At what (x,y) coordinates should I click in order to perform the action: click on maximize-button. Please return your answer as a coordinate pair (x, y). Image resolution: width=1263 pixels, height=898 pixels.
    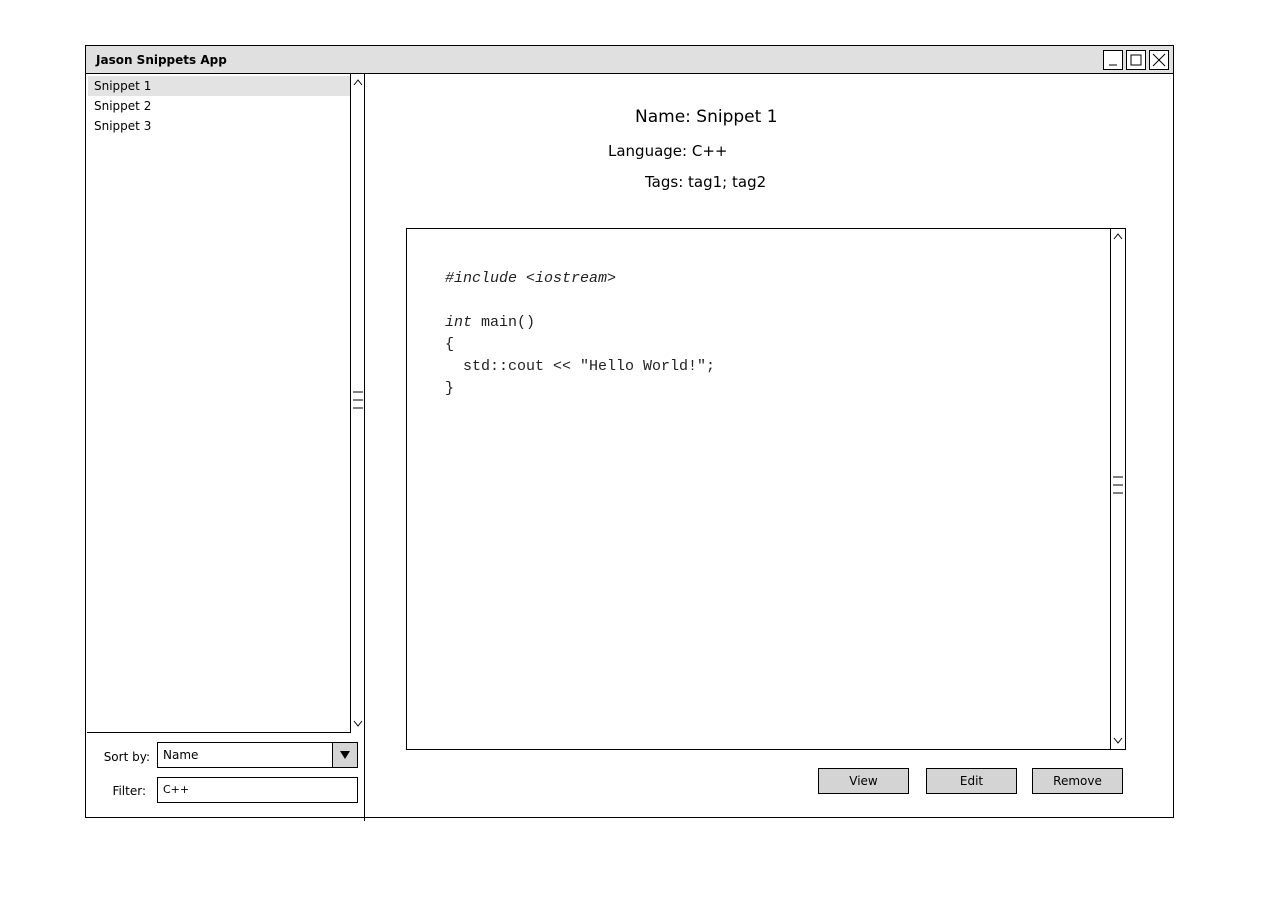
    Looking at the image, I should click on (1136, 60).